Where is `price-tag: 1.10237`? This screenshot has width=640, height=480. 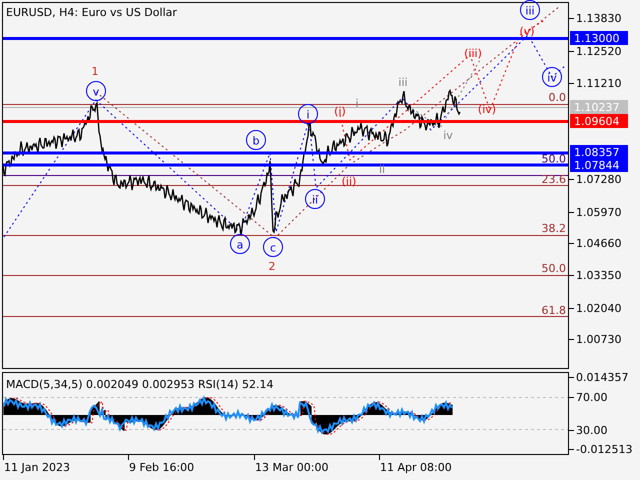 price-tag: 1.10237 is located at coordinates (599, 107).